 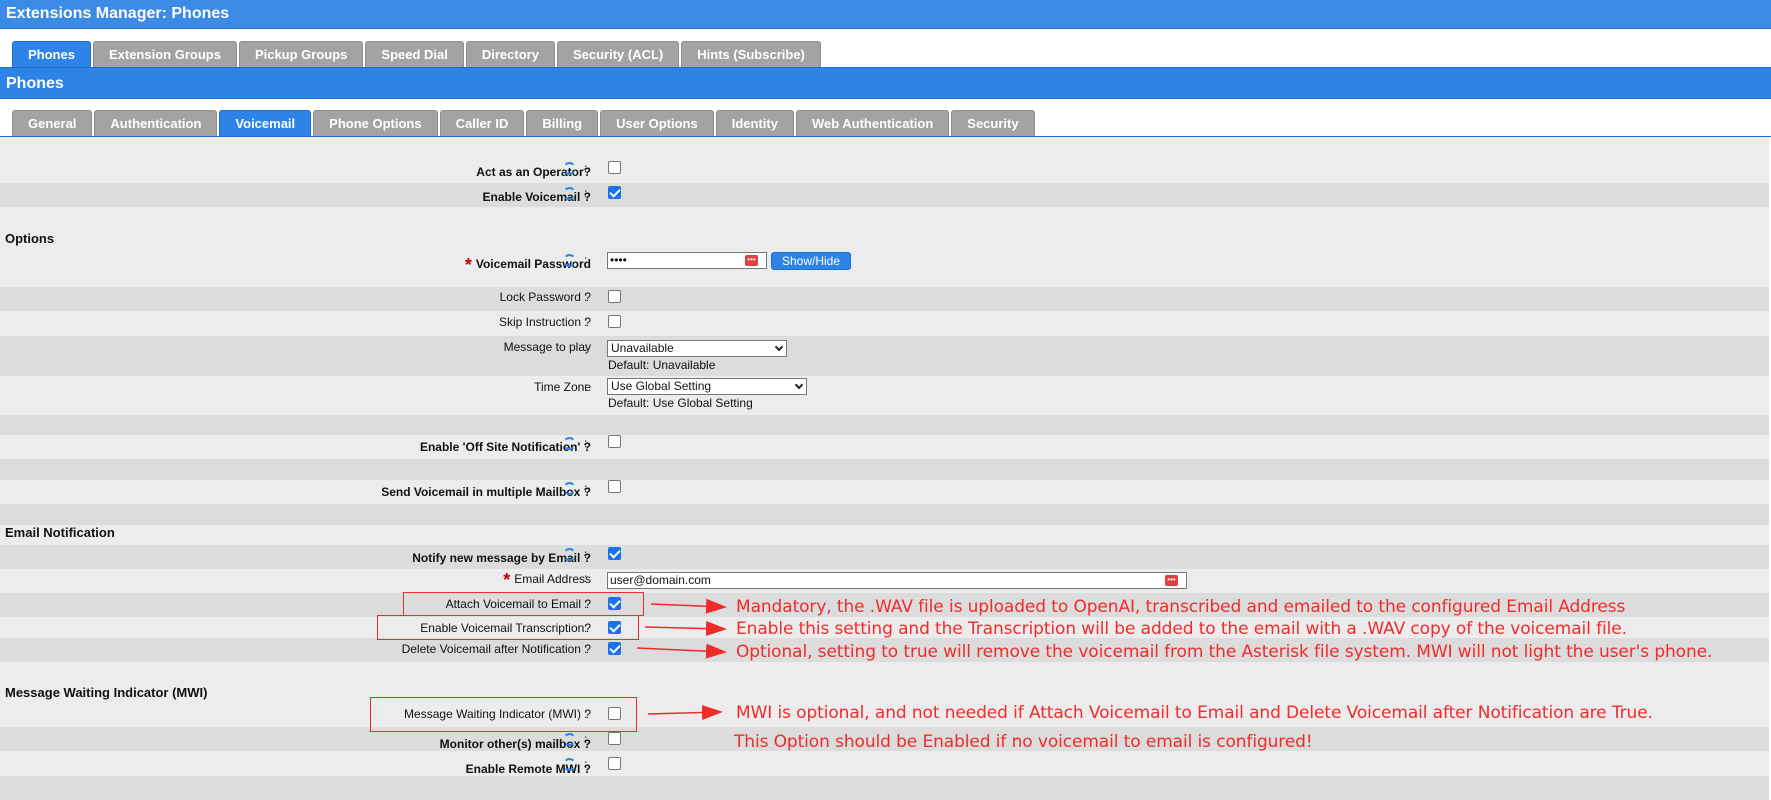 I want to click on delete-voicemail-checkbox, so click(x=614, y=648).